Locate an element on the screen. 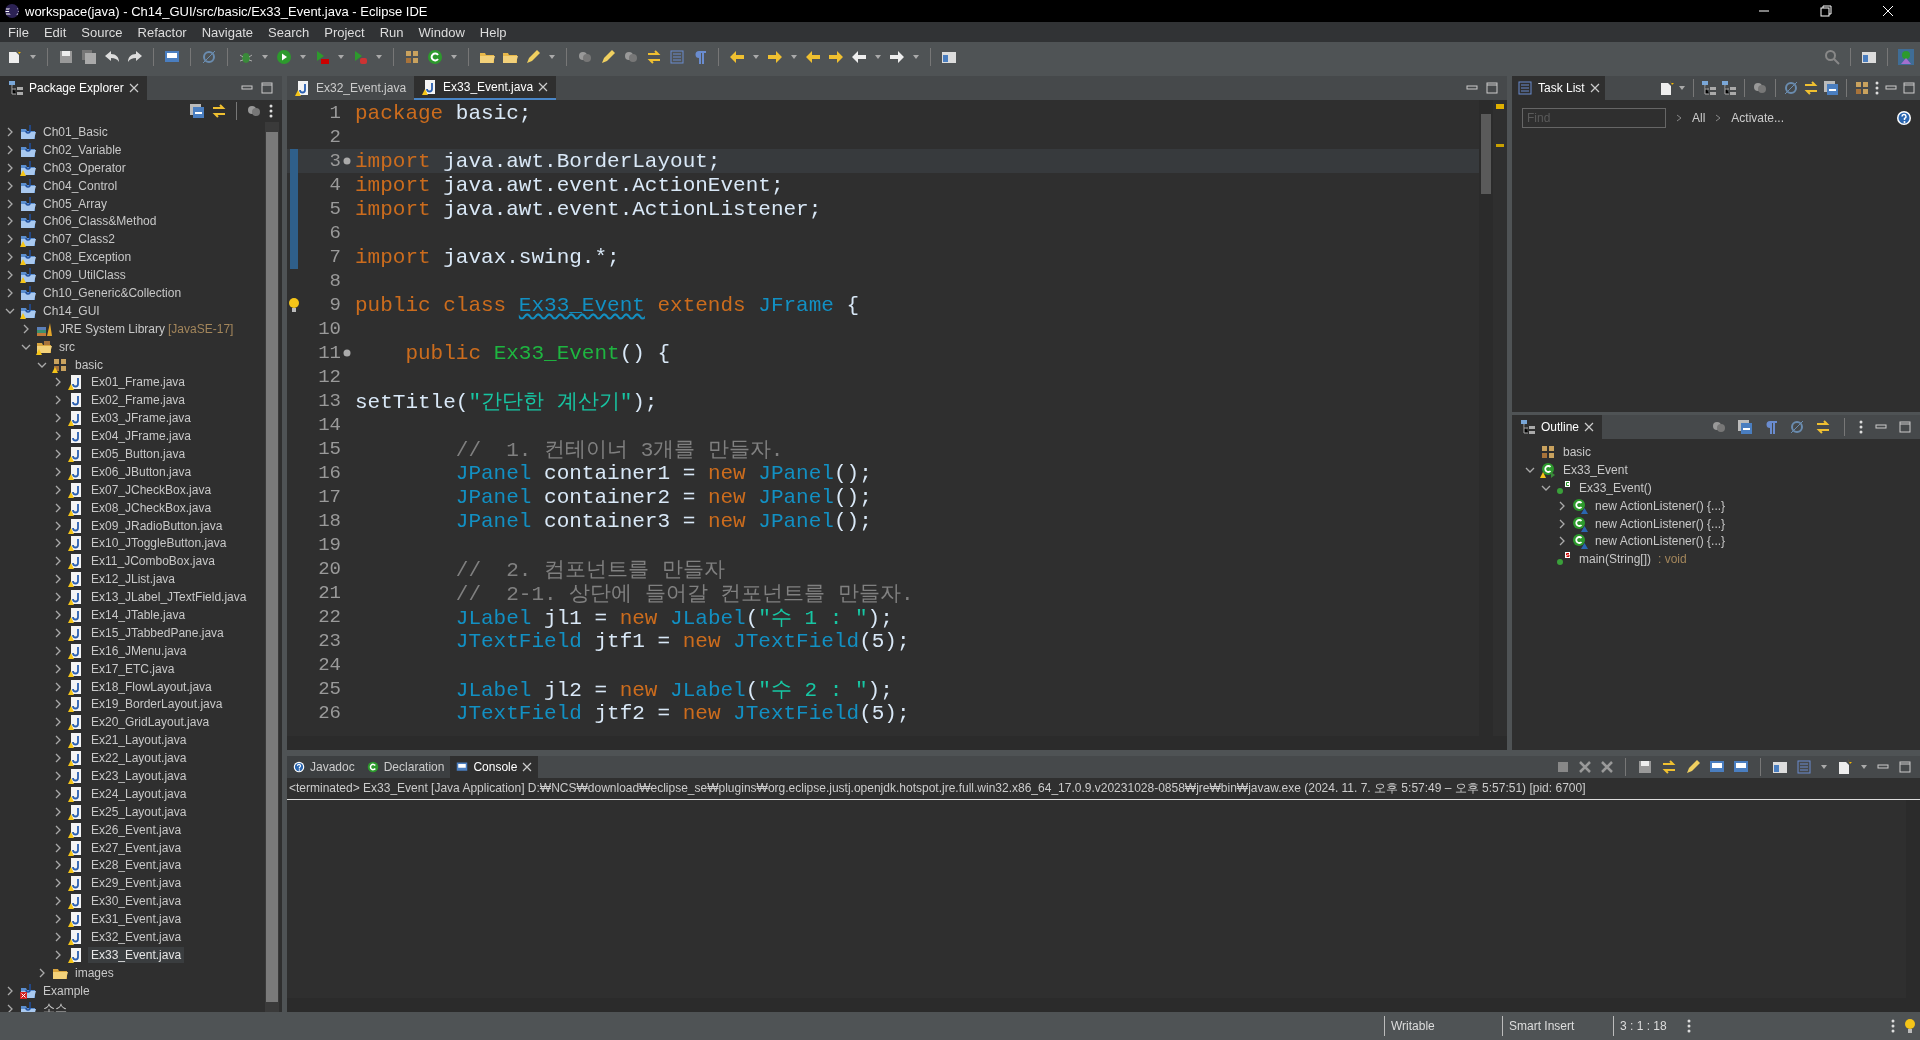  tree-item: Ch04_Control is located at coordinates (80, 185).